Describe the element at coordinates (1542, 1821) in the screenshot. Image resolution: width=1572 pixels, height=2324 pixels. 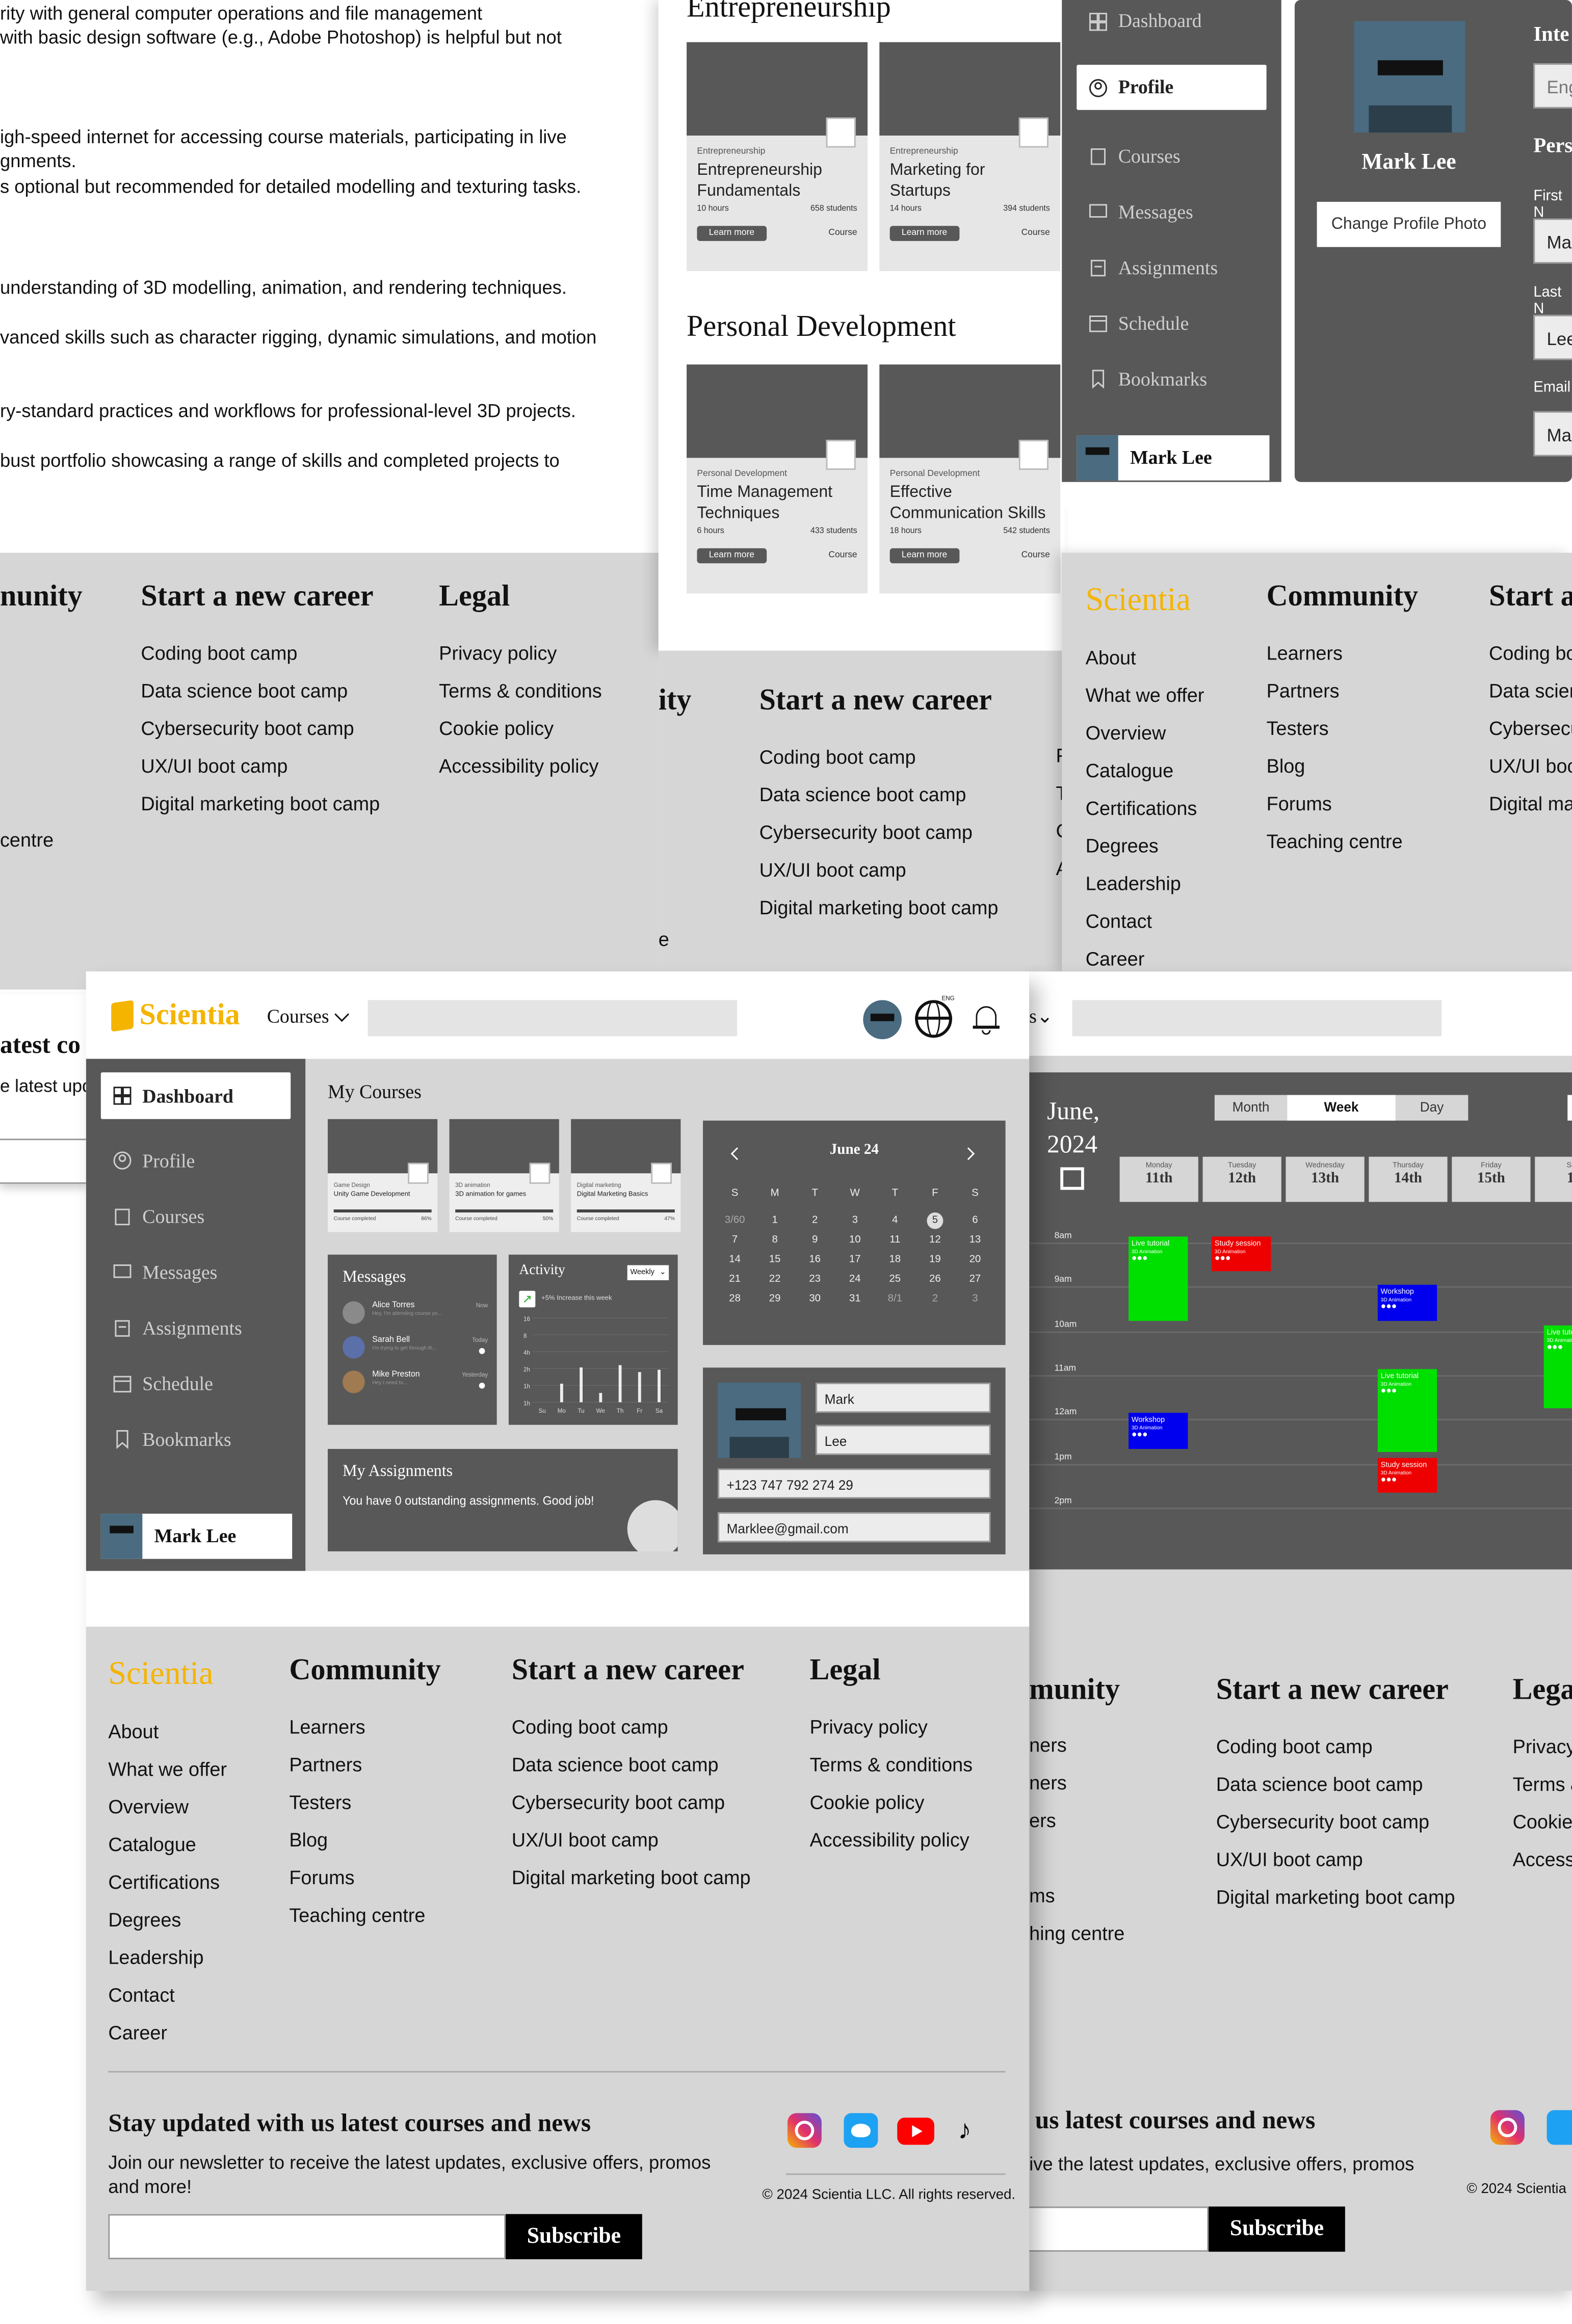
I see `footer-link: Cookie` at that location.